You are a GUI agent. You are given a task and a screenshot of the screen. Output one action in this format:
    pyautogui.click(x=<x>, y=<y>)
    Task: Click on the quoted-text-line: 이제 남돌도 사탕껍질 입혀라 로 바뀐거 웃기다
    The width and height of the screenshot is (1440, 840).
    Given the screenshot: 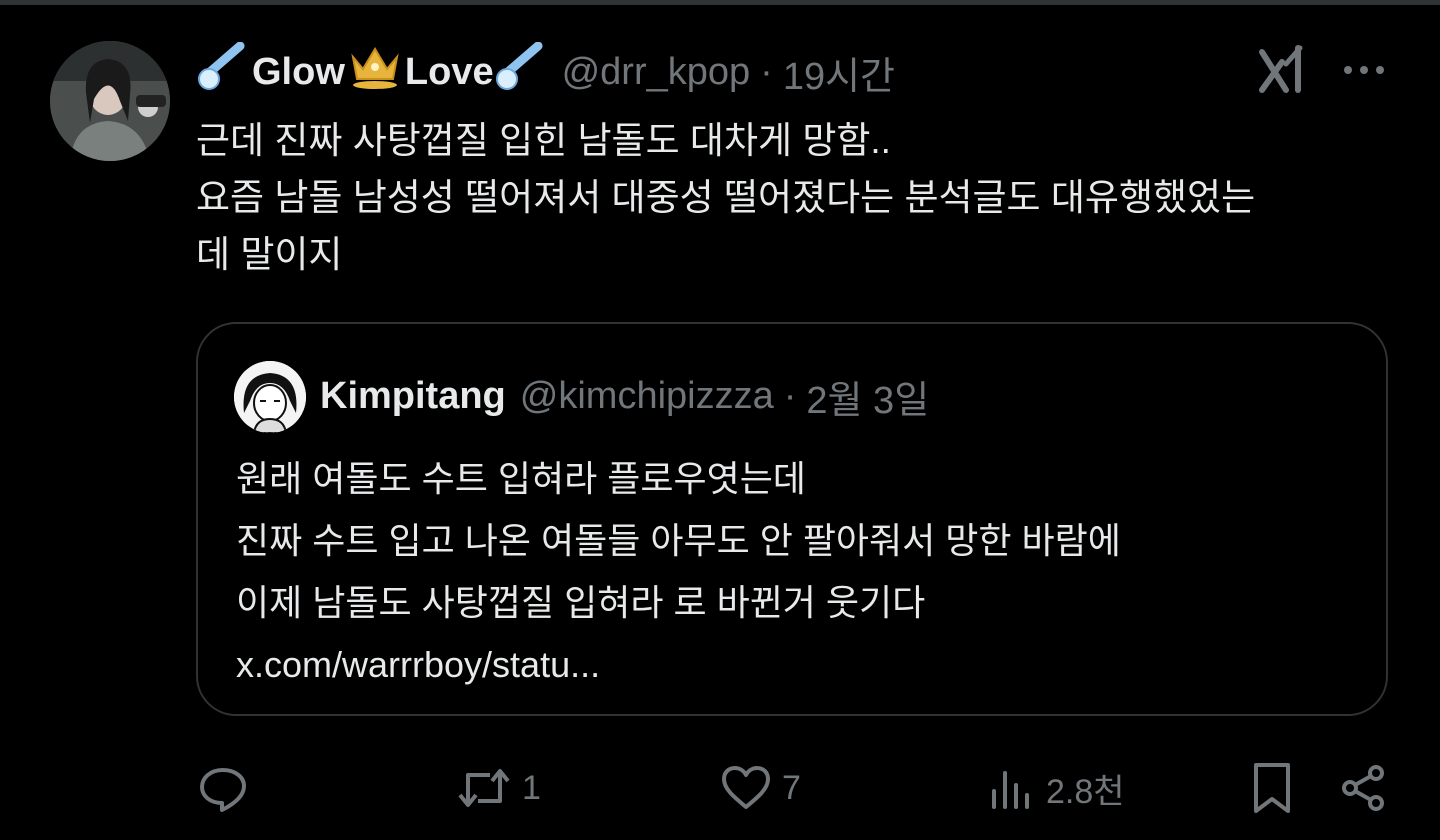 What is the action you would take?
    pyautogui.click(x=581, y=602)
    